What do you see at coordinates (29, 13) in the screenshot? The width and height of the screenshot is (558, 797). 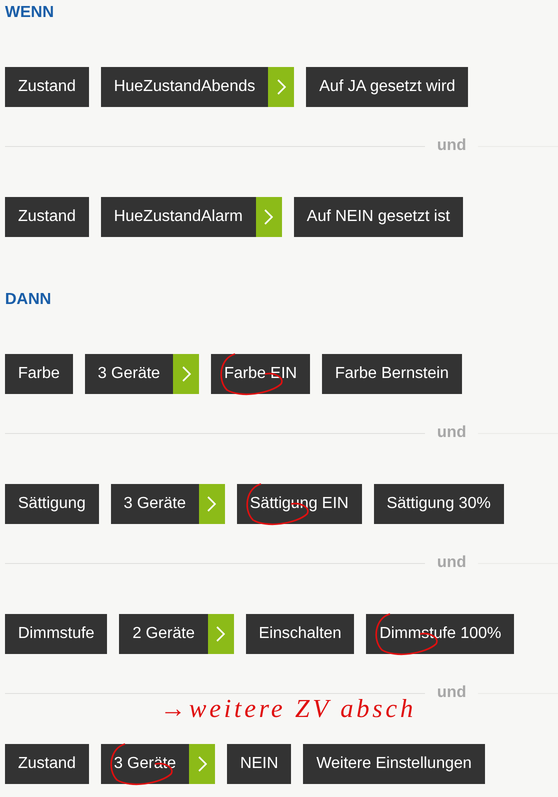 I see `section-title: WENN` at bounding box center [29, 13].